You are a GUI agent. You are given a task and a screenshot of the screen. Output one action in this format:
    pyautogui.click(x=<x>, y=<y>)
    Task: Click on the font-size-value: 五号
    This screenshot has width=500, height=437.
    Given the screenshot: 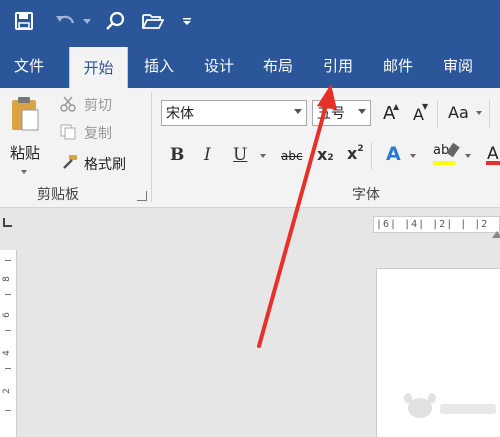 What is the action you would take?
    pyautogui.click(x=331, y=114)
    